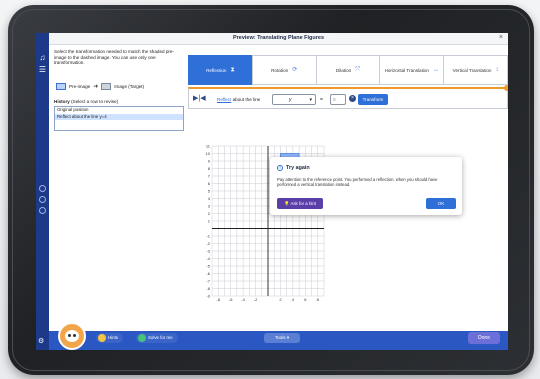 This screenshot has width=540, height=379. What do you see at coordinates (218, 299) in the screenshot?
I see `x-tick-label: -8` at bounding box center [218, 299].